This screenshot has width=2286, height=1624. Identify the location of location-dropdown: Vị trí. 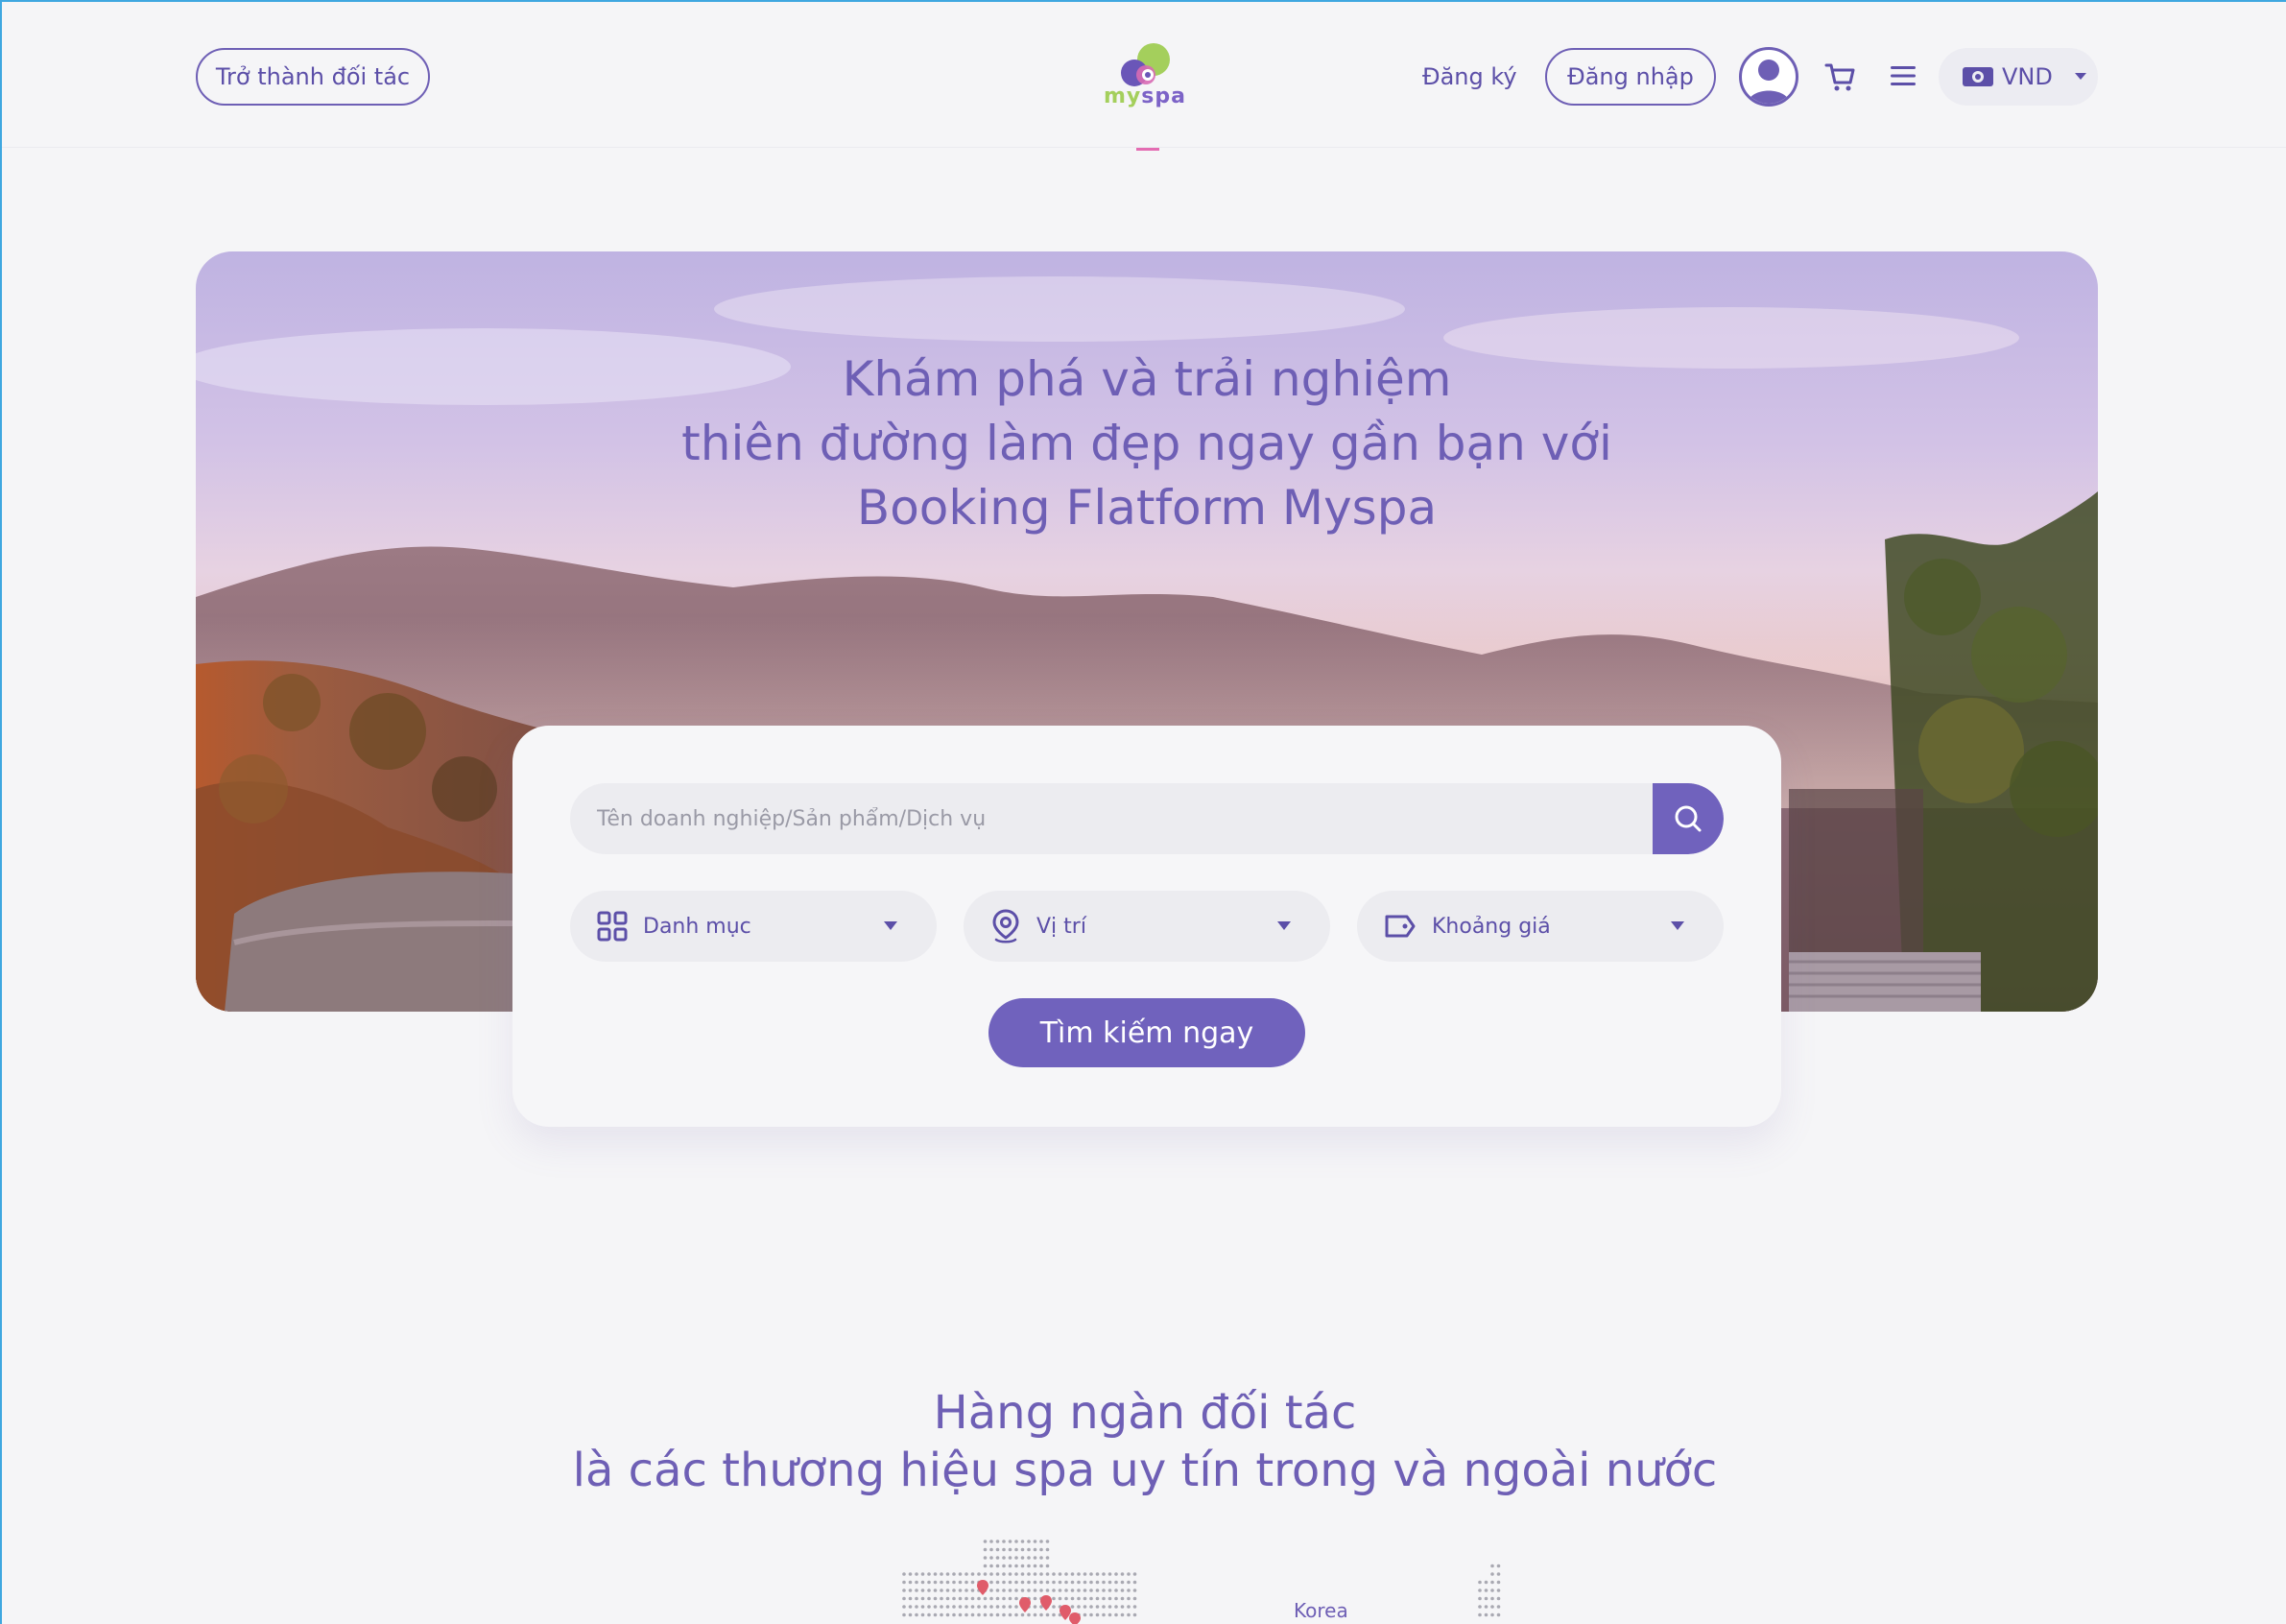
(1147, 926).